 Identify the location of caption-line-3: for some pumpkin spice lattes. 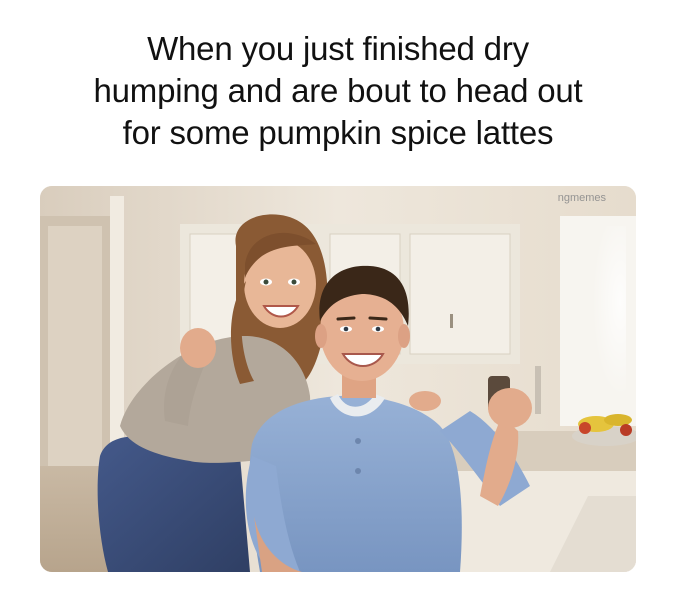
(338, 132).